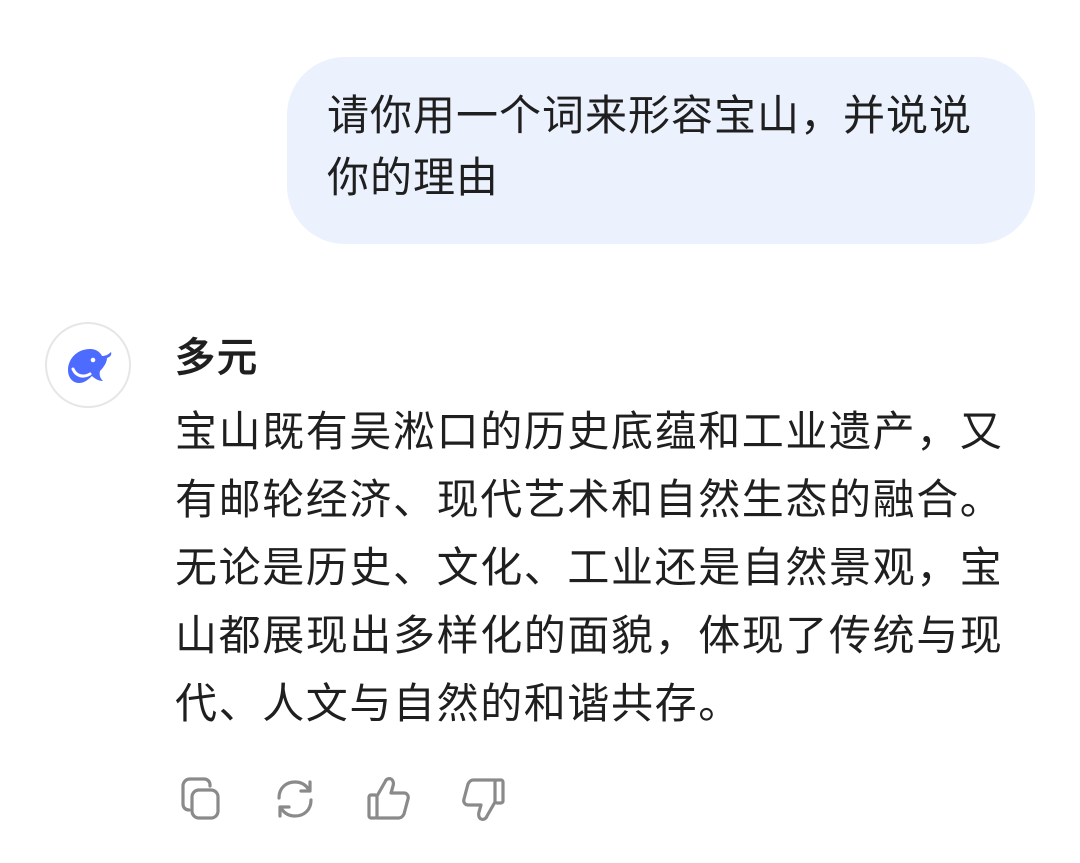 Image resolution: width=1080 pixels, height=863 pixels. What do you see at coordinates (342, 799) in the screenshot?
I see `message-action-bar` at bounding box center [342, 799].